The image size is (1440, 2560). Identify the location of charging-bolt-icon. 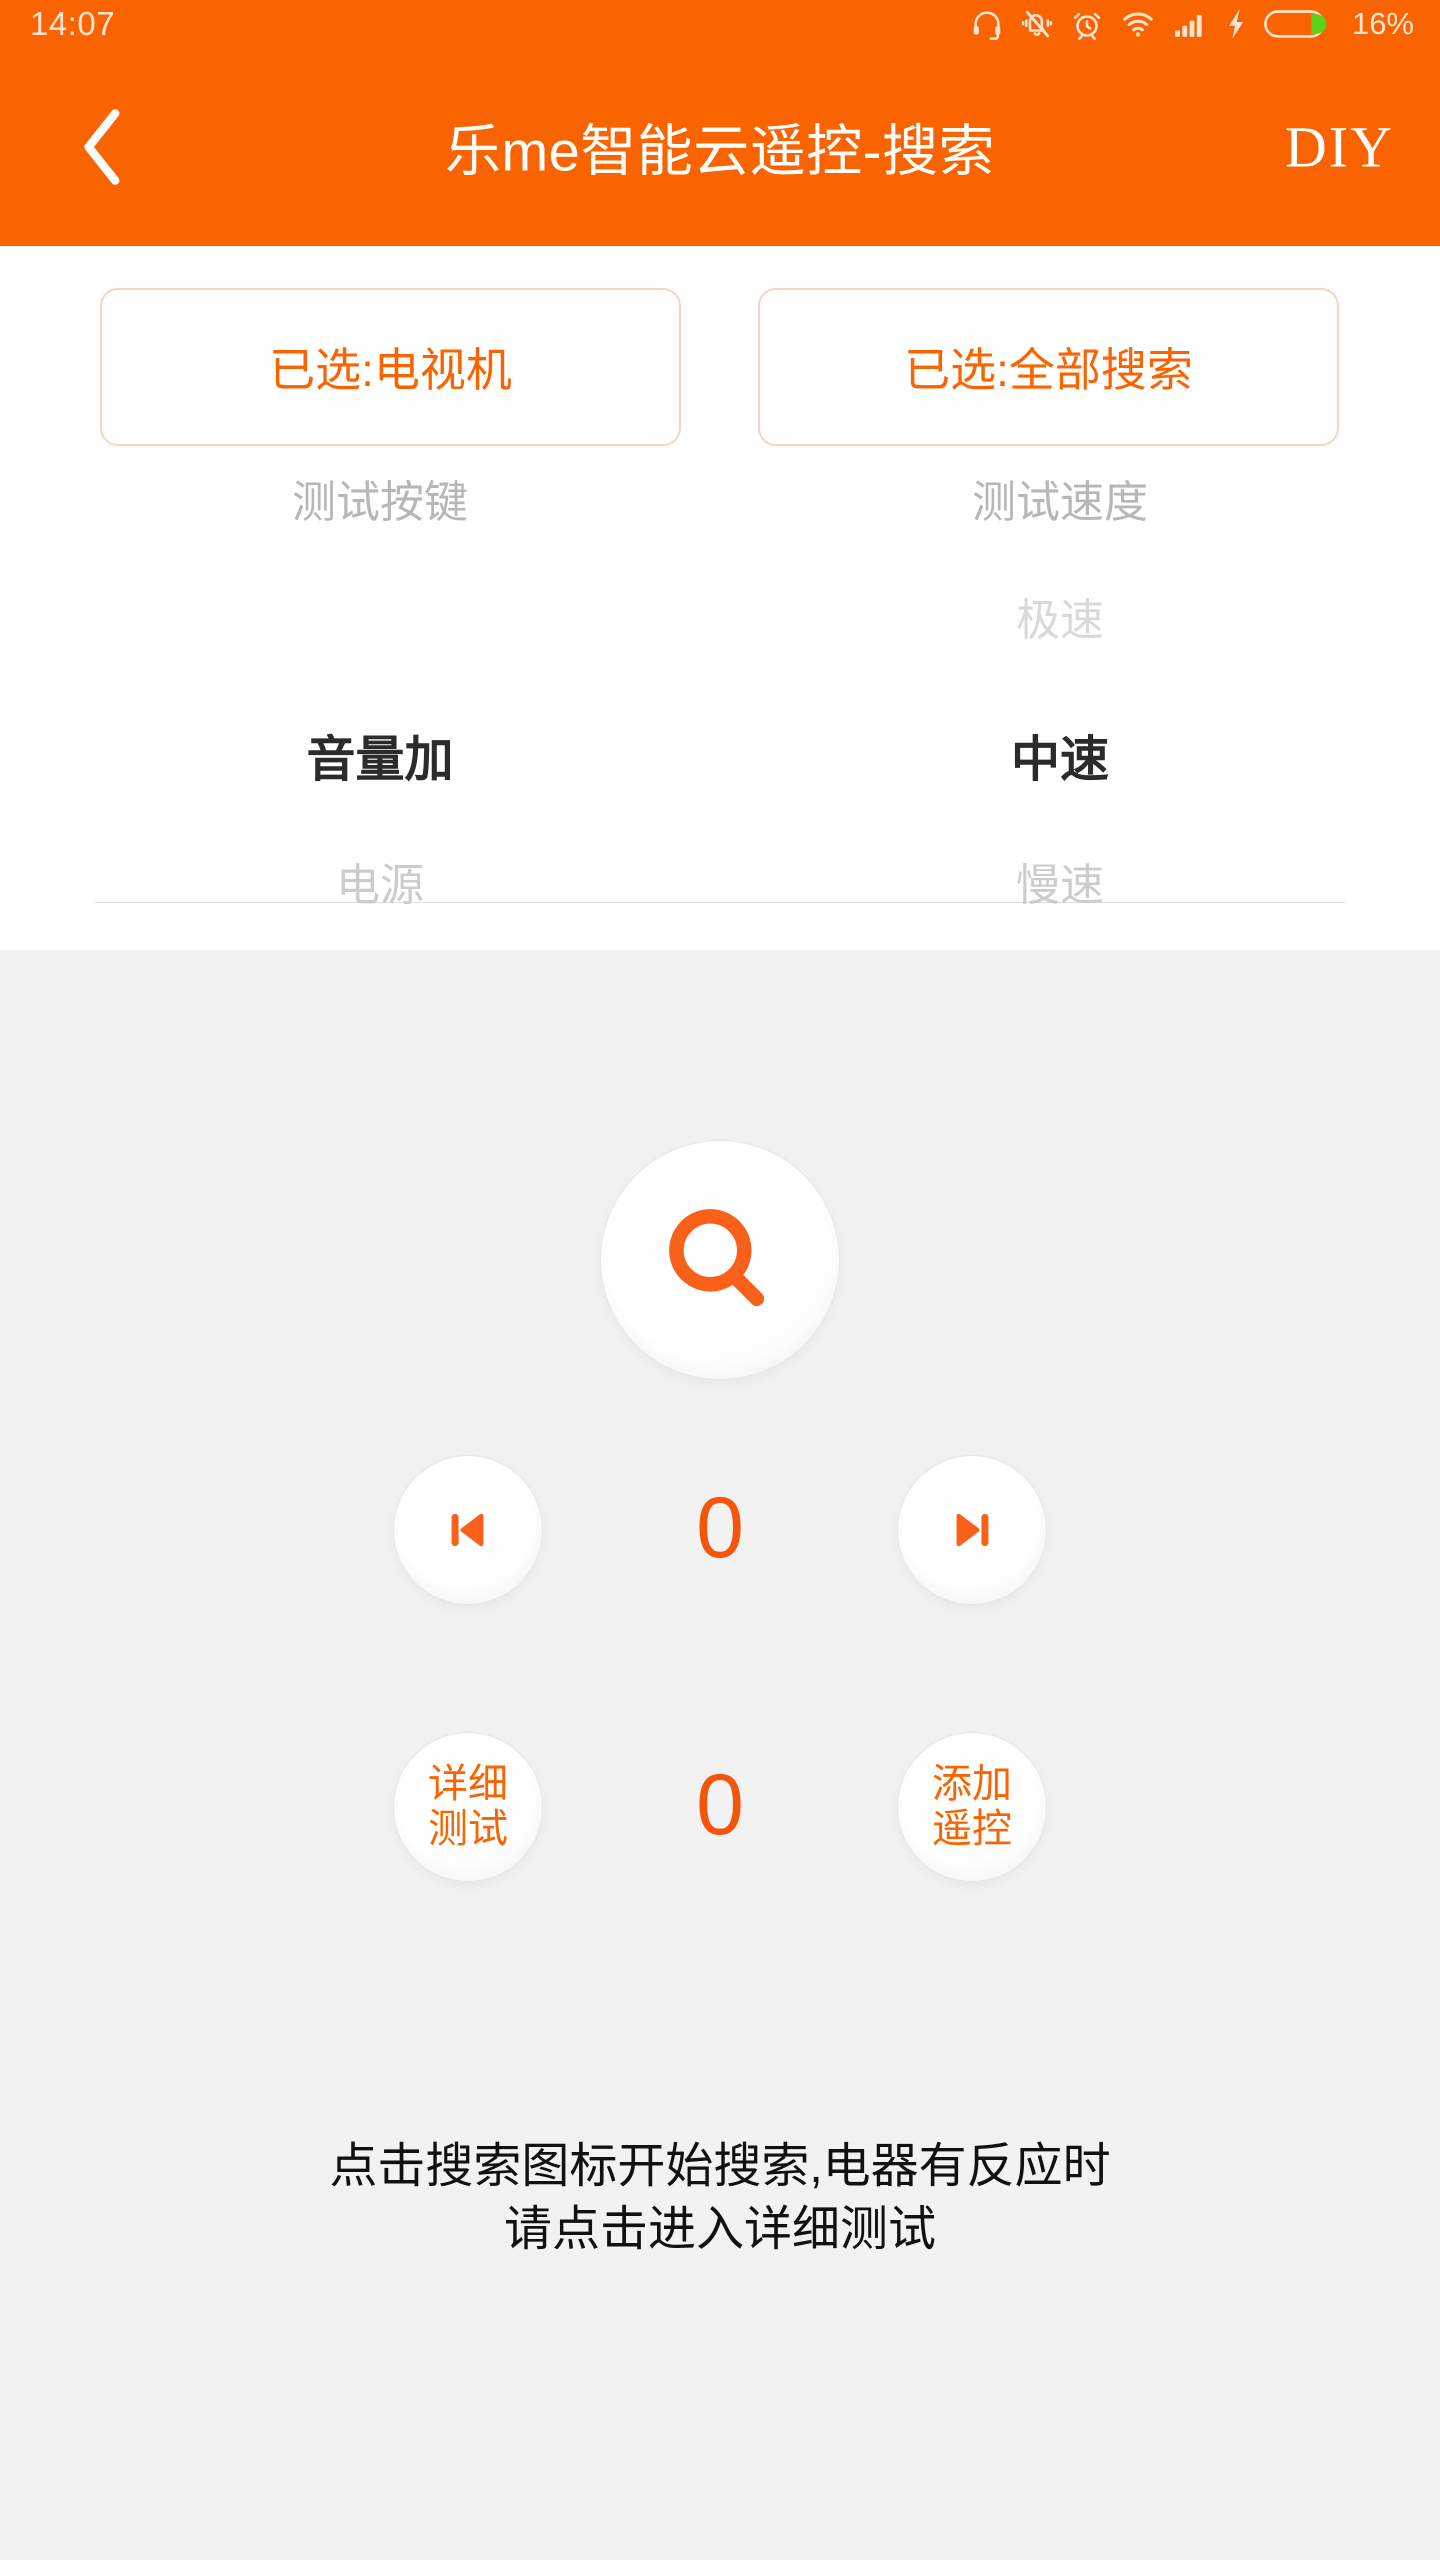
(1236, 23).